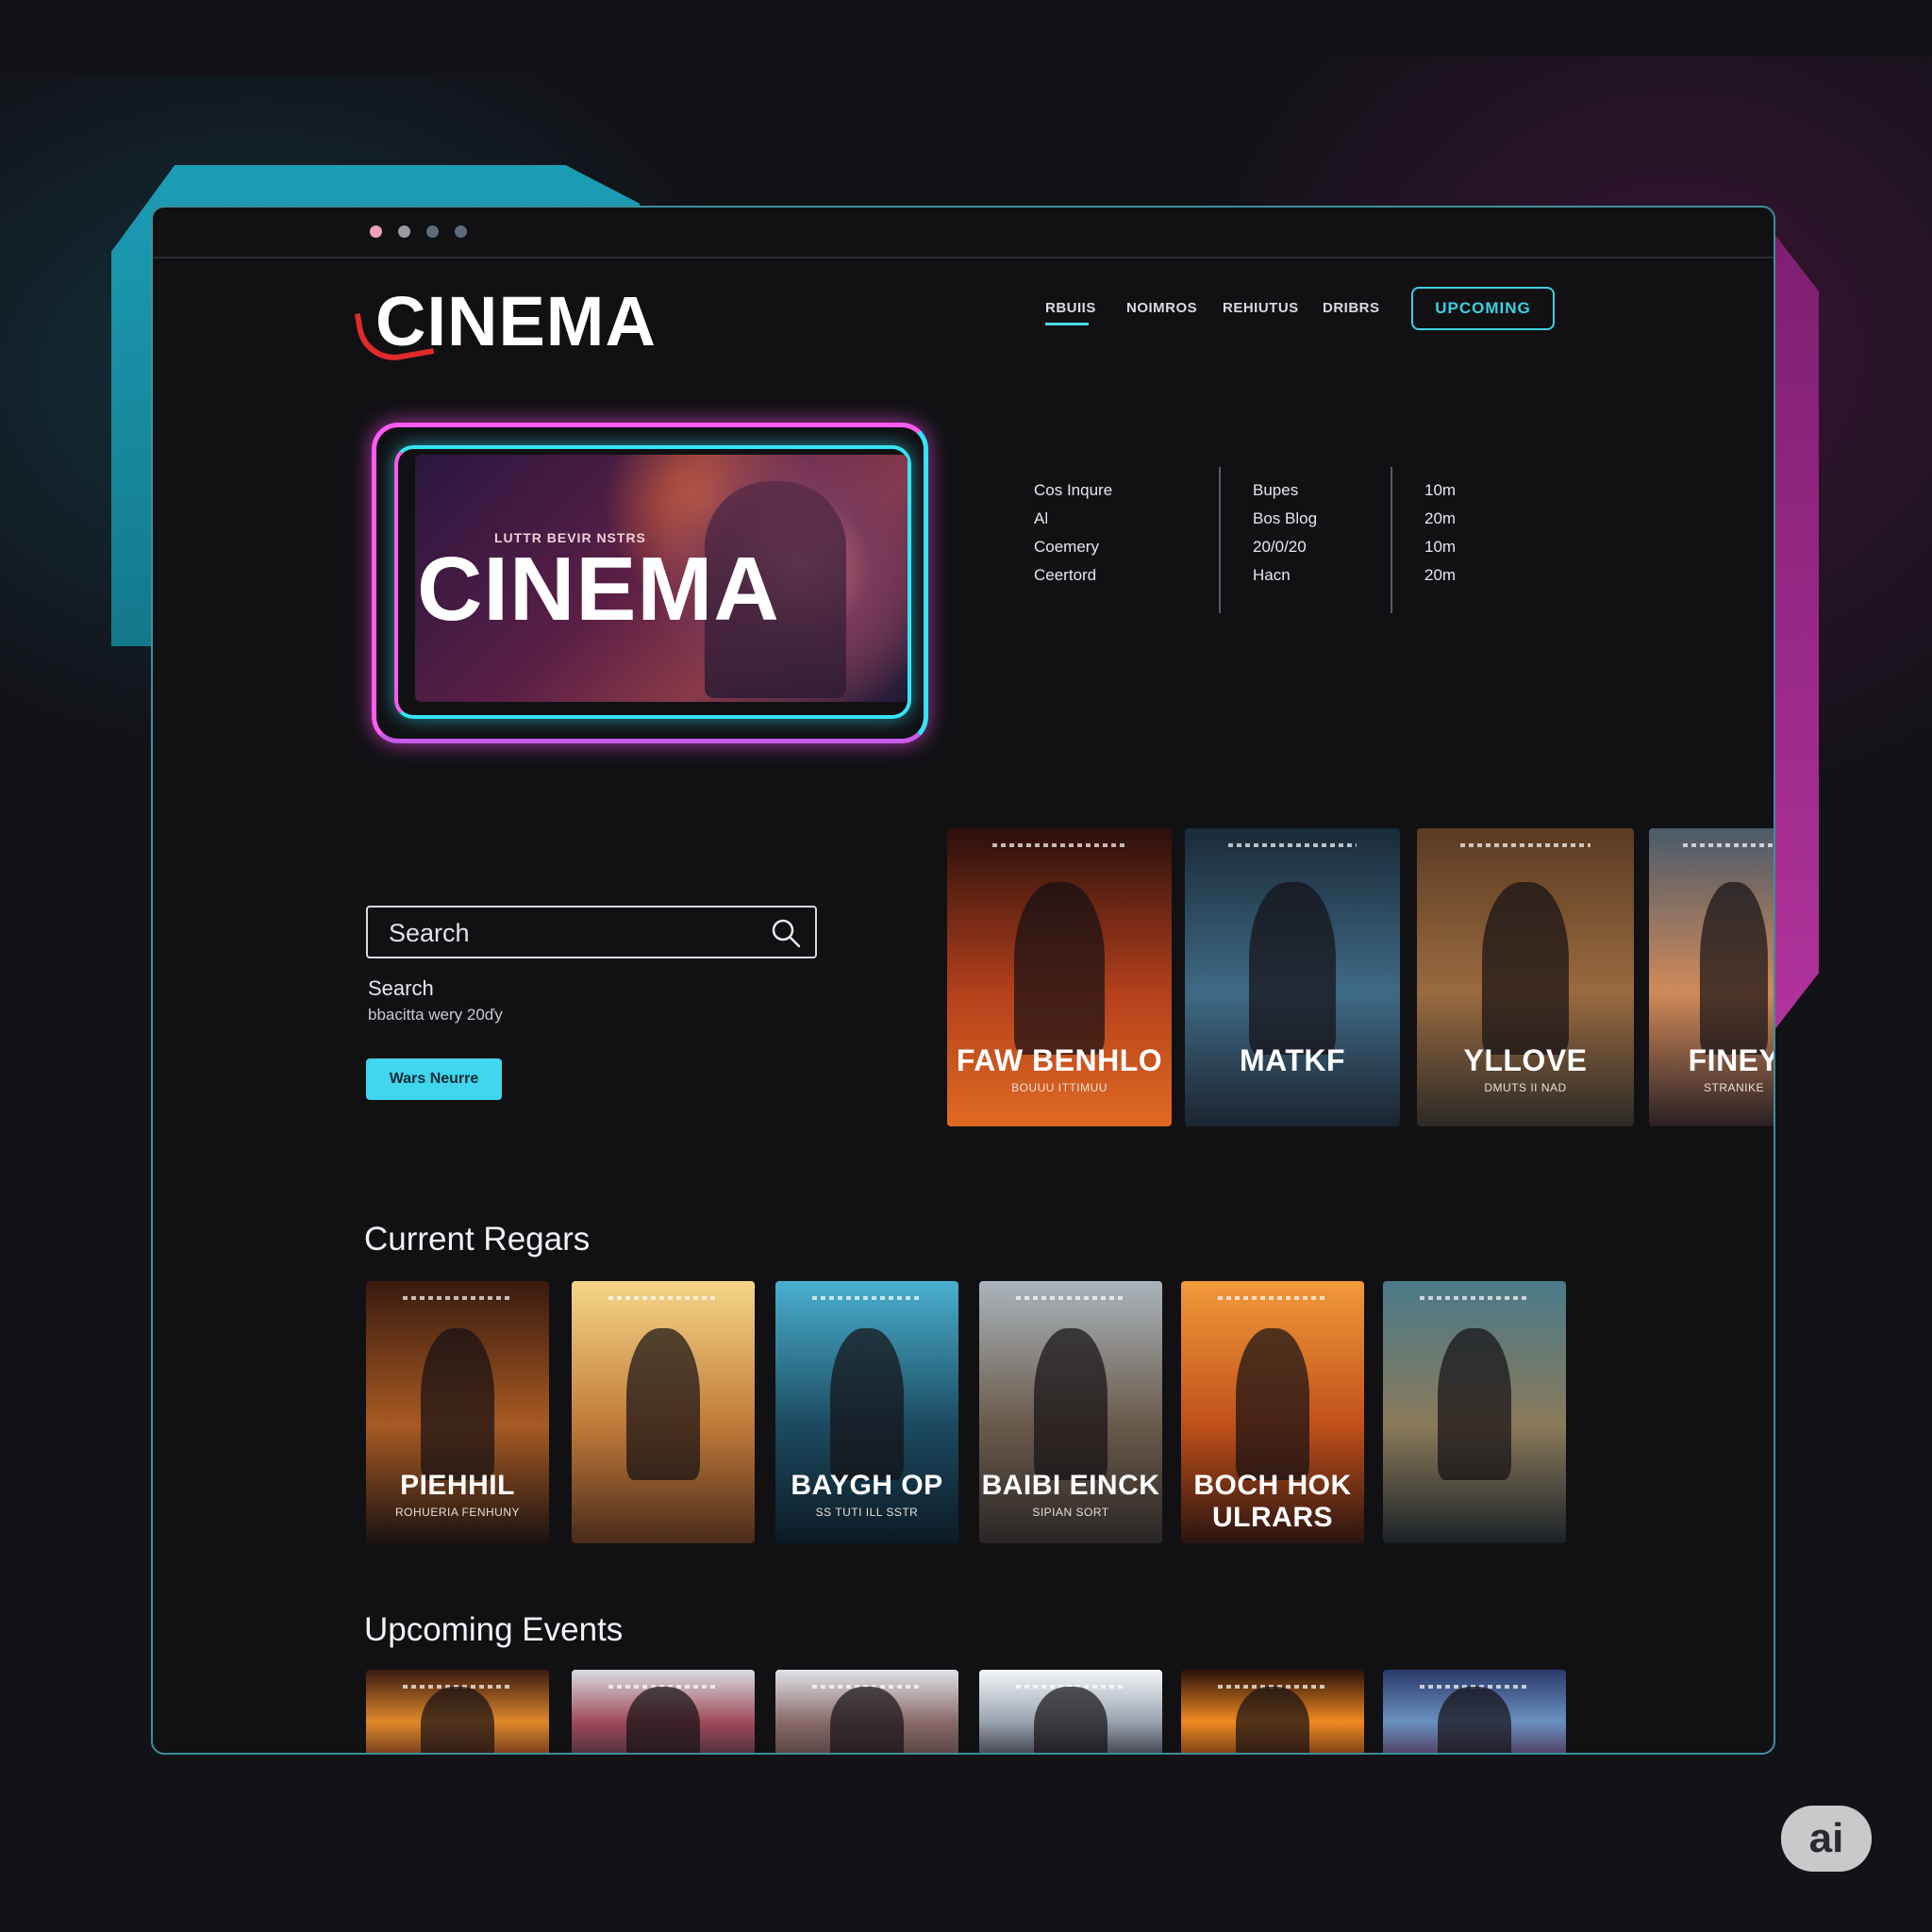 Image resolution: width=1932 pixels, height=1932 pixels. Describe the element at coordinates (599, 589) in the screenshot. I see `hero-title: CINEMA` at that location.